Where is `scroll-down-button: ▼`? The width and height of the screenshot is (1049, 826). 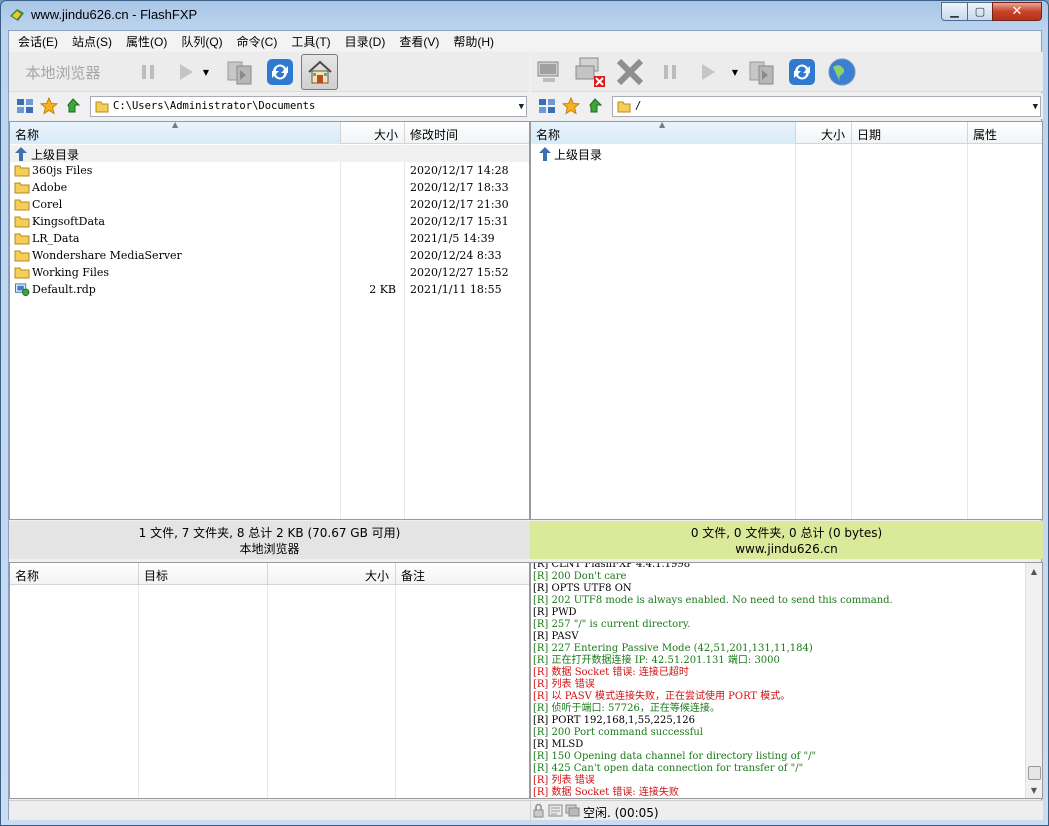
scroll-down-button: ▼ is located at coordinates (1034, 790).